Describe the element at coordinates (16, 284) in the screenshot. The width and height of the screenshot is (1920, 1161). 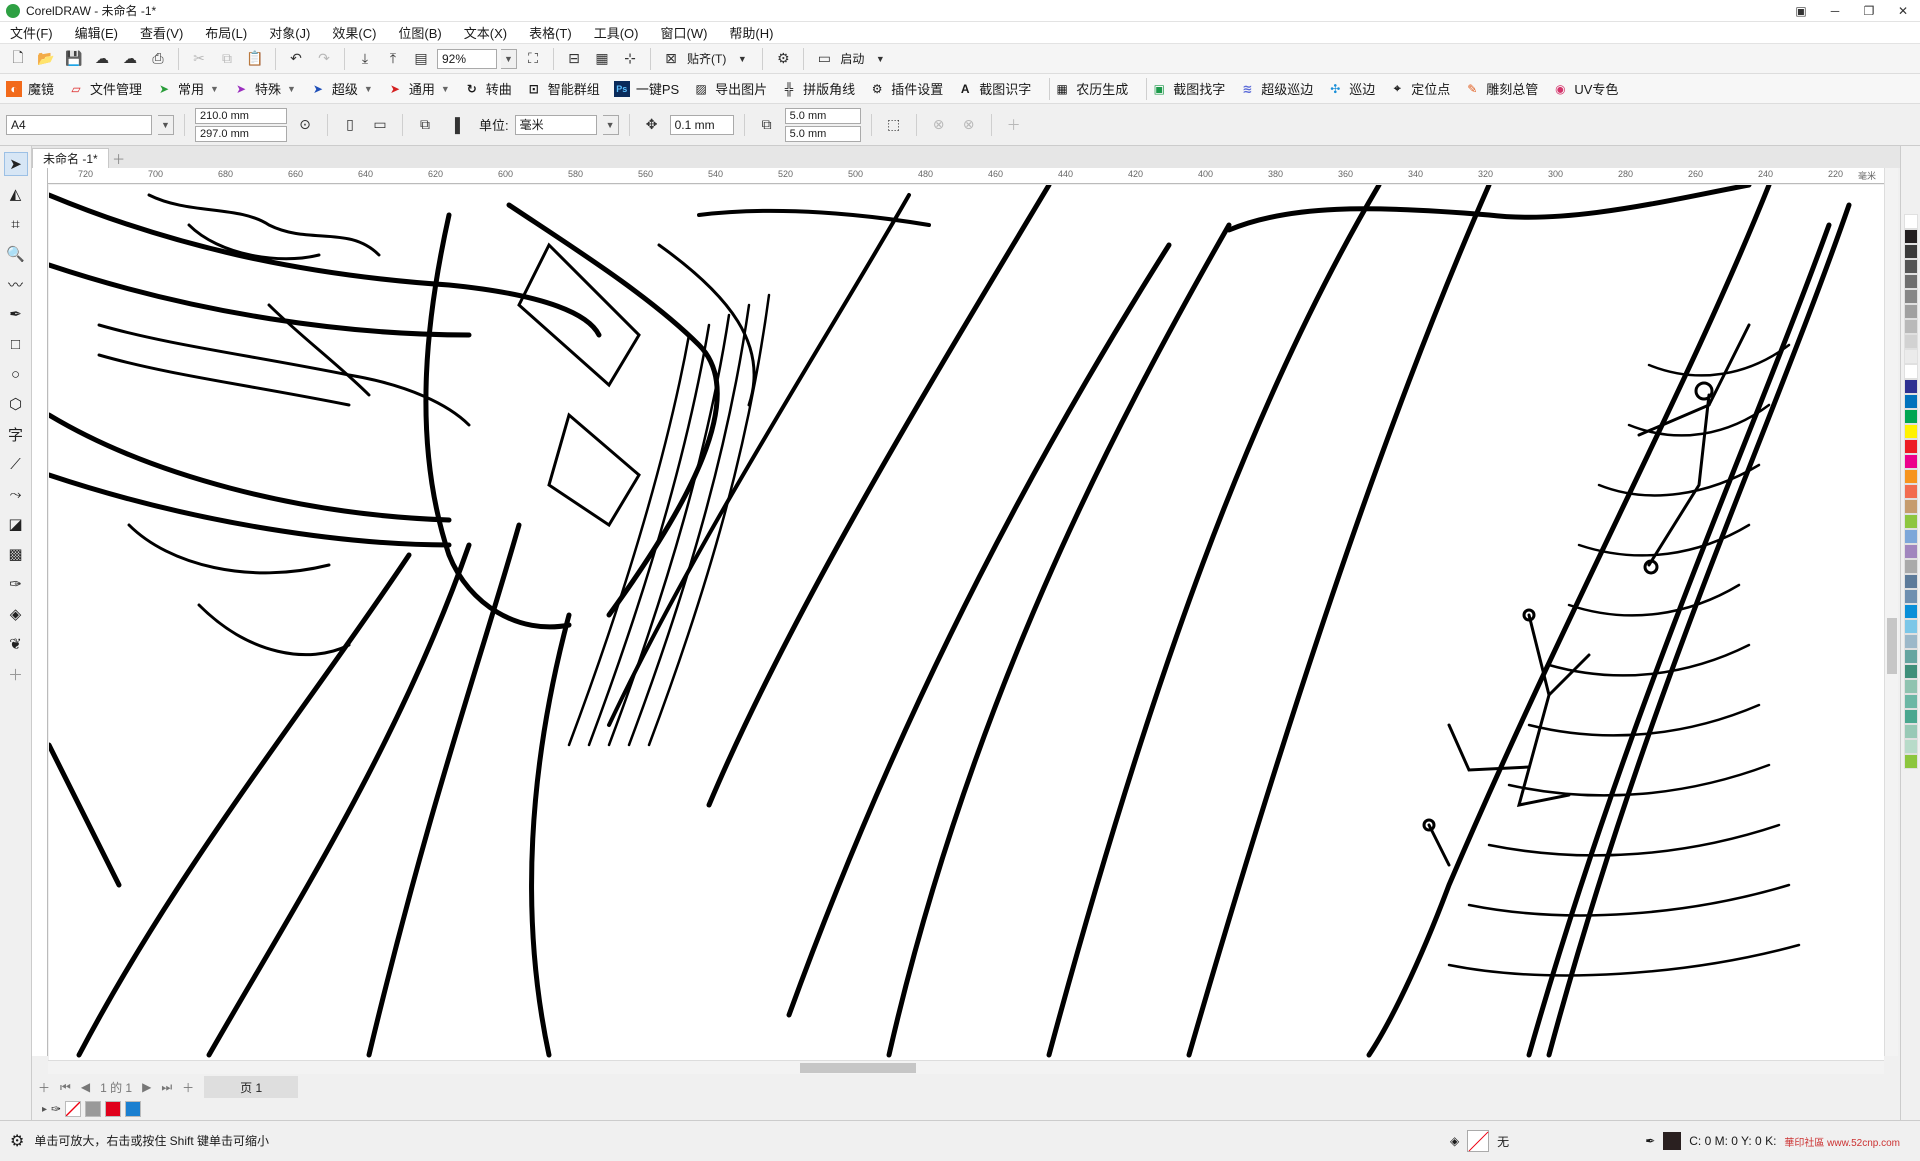
I see `freehand-tool-icon: 〰` at that location.